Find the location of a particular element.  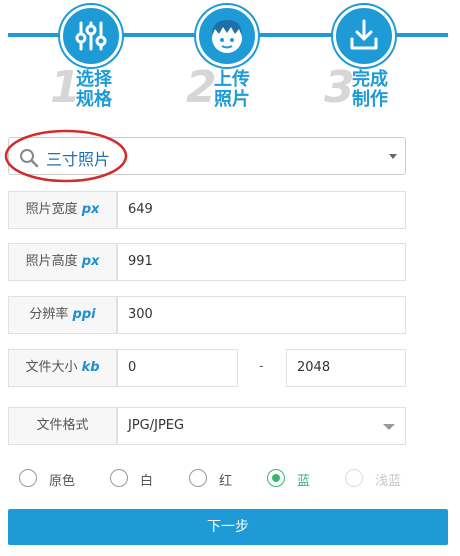

radio-checked-icon is located at coordinates (276, 478).